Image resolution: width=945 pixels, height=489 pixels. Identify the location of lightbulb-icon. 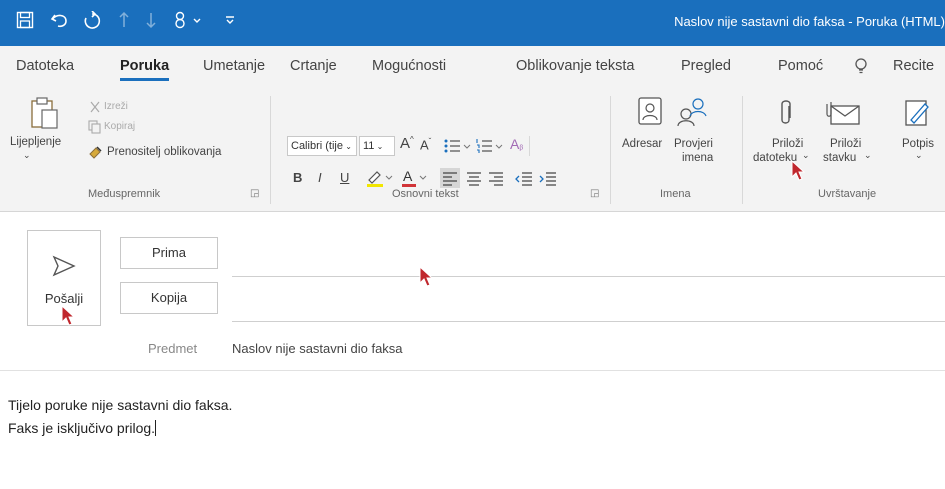
(861, 68).